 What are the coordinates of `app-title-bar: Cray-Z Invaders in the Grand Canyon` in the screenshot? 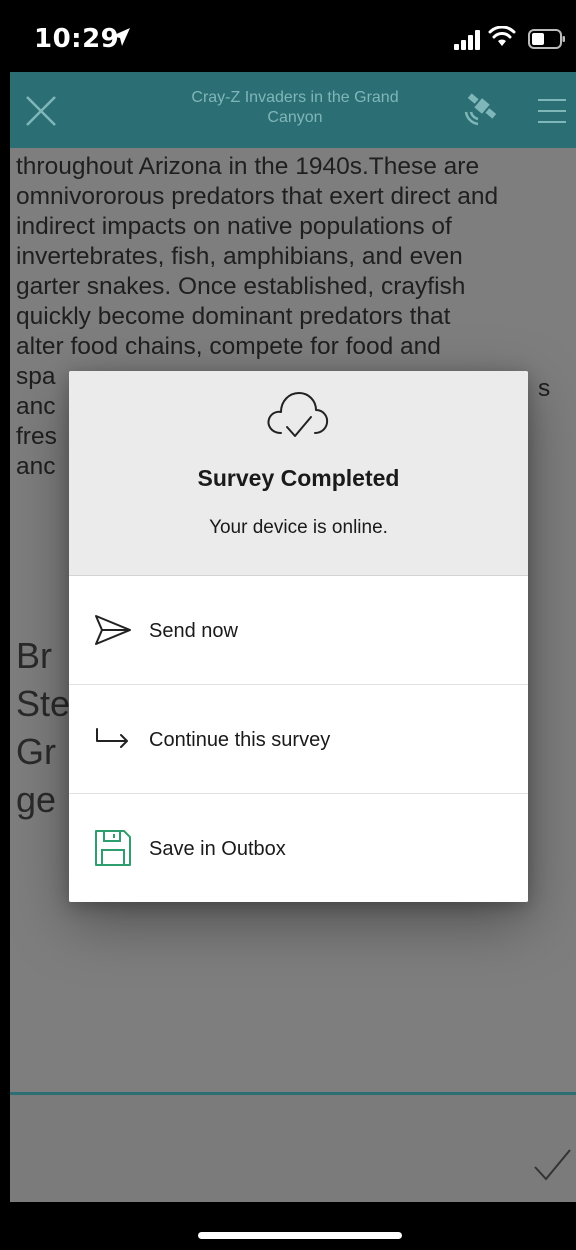 It's located at (293, 110).